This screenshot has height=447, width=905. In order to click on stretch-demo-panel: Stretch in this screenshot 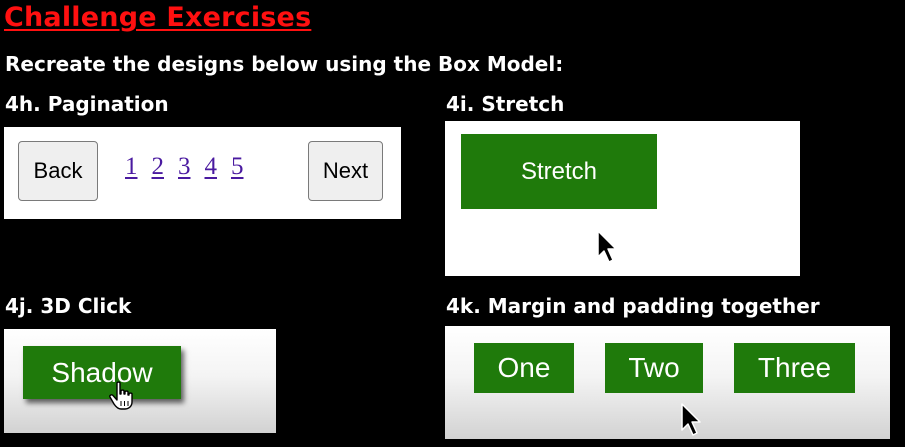, I will do `click(622, 198)`.